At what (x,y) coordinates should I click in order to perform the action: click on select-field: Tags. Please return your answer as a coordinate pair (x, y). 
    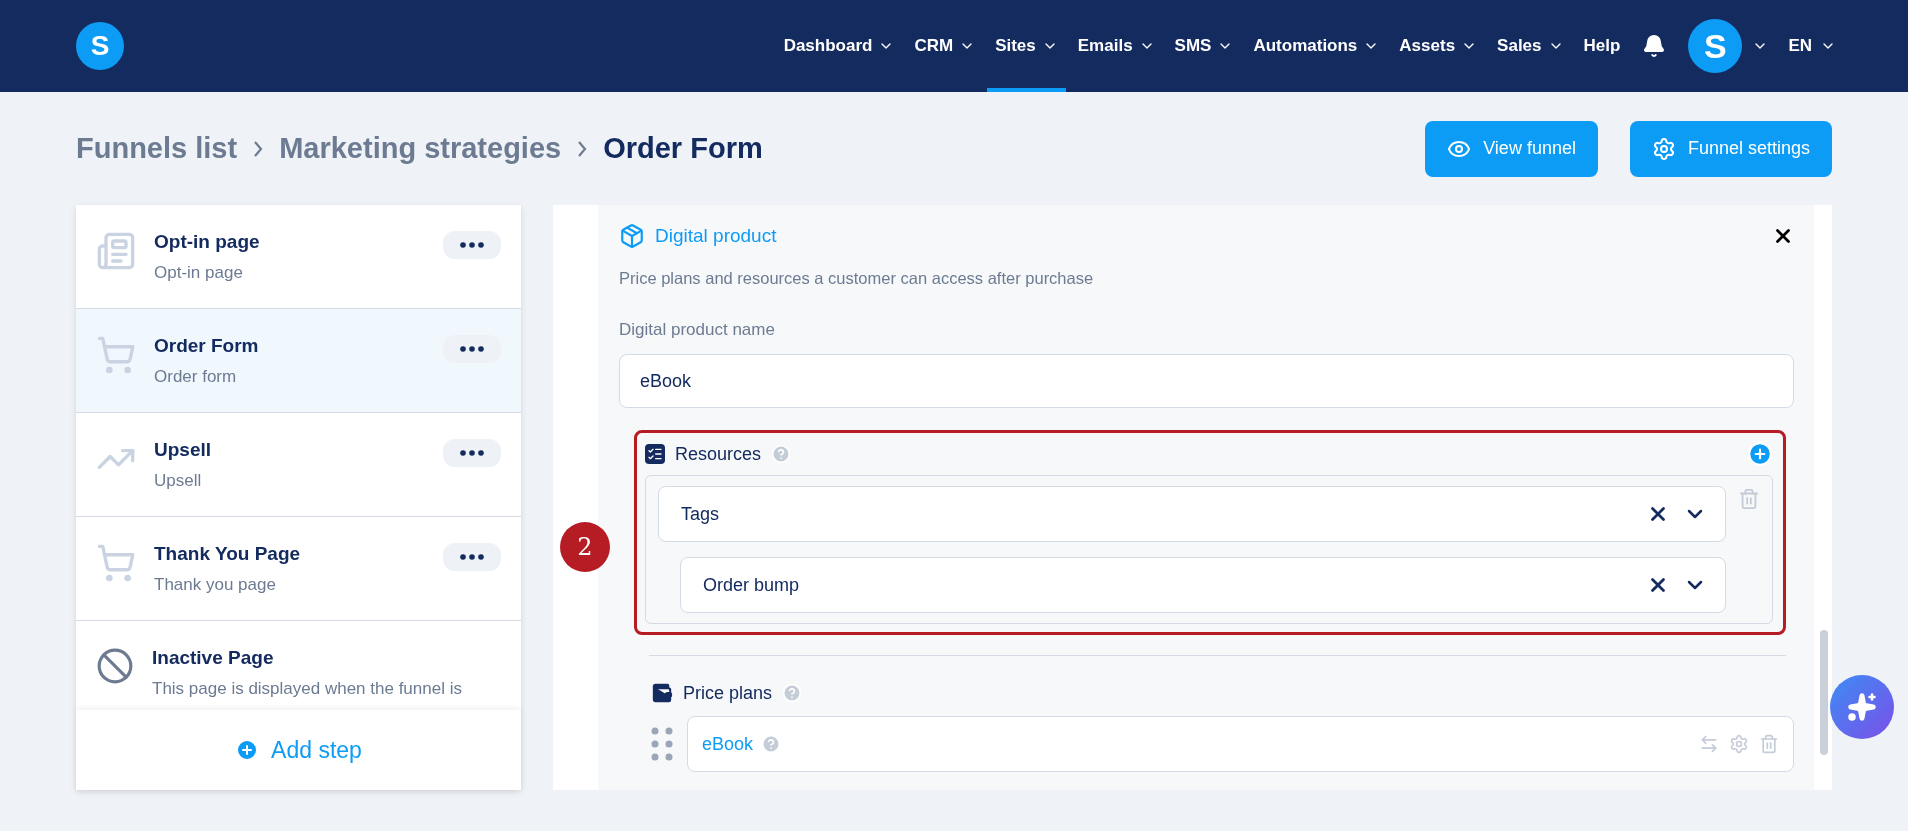
    Looking at the image, I should click on (1192, 514).